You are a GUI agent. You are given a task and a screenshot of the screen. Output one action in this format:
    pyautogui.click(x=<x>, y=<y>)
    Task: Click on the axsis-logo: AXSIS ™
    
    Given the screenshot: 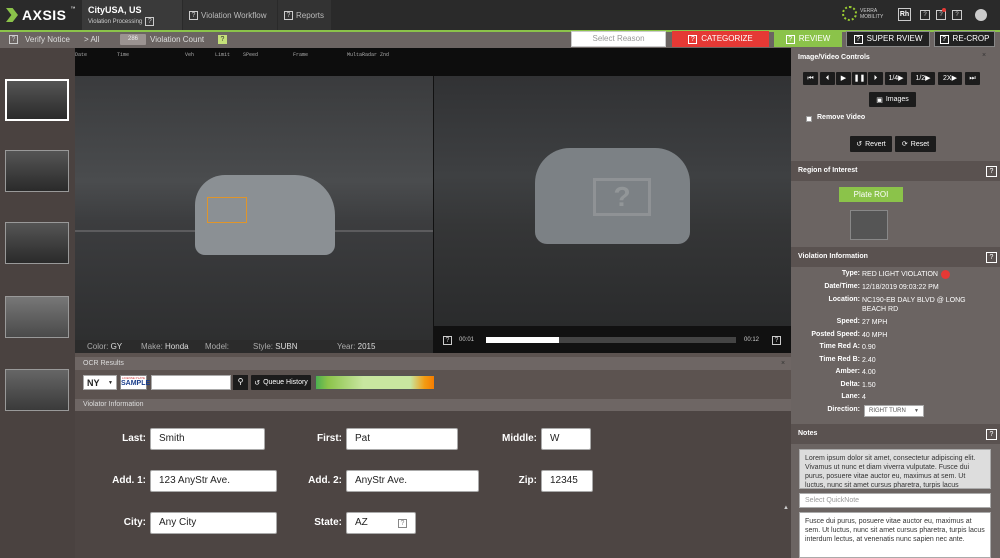 What is the action you would take?
    pyautogui.click(x=41, y=15)
    